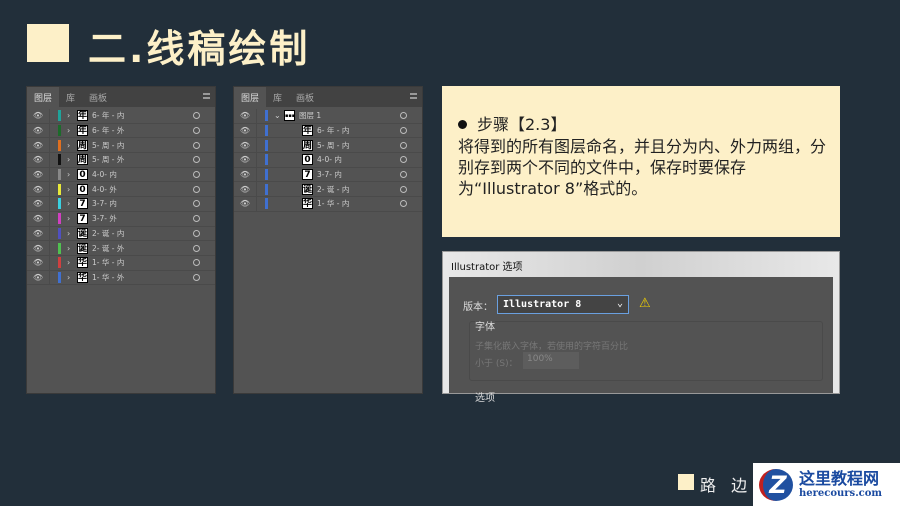 This screenshot has height=506, width=900. What do you see at coordinates (108, 248) in the screenshot?
I see `layer-name: 2- 诞 - 外` at bounding box center [108, 248].